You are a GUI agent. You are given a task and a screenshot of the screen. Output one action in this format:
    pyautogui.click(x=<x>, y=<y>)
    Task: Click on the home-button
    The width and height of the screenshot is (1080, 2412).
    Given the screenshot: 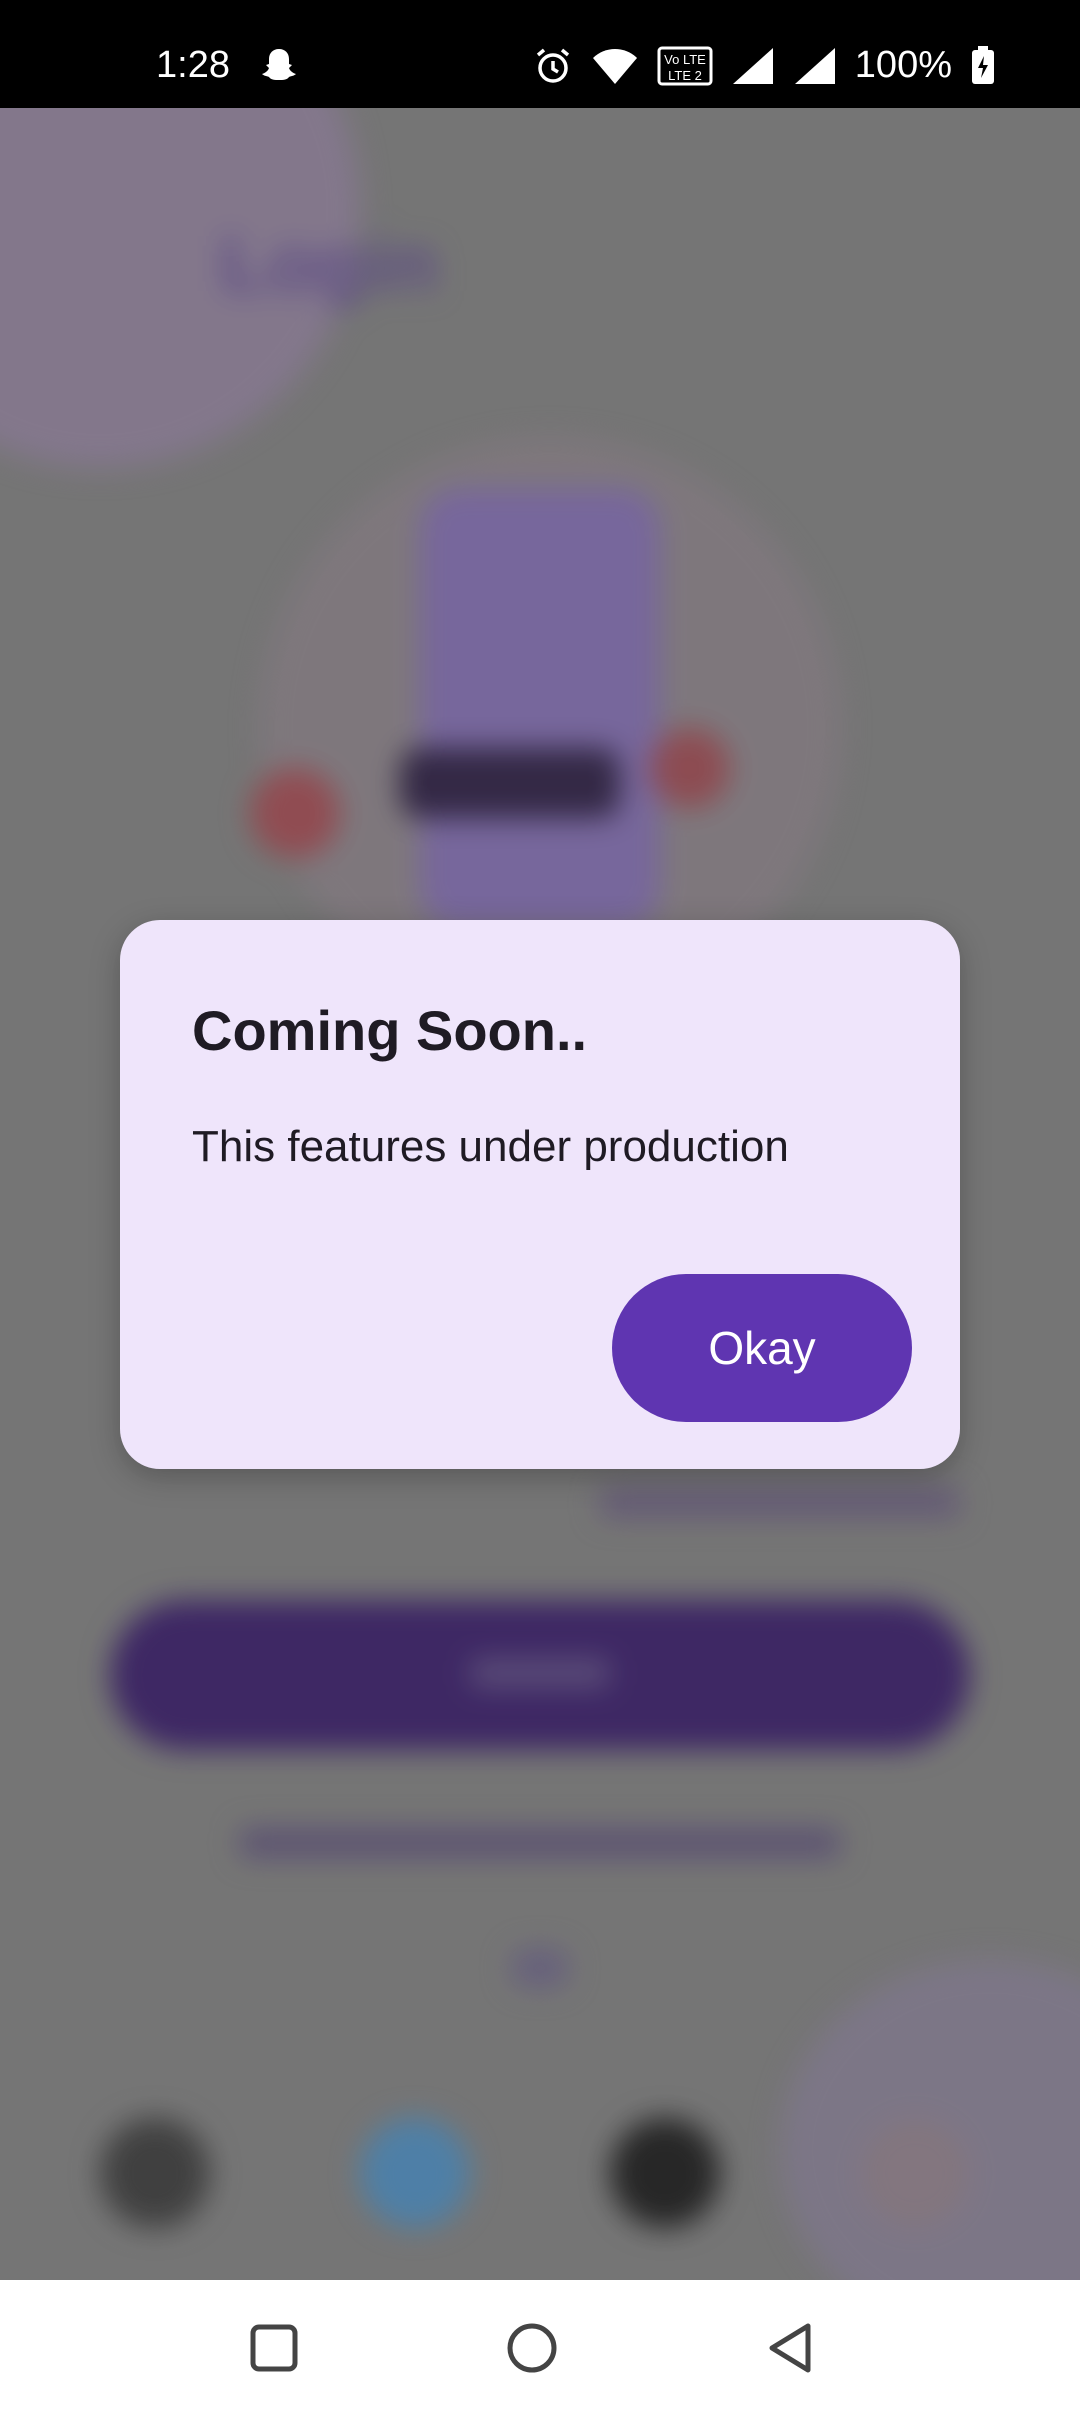 What is the action you would take?
    pyautogui.click(x=532, y=2348)
    